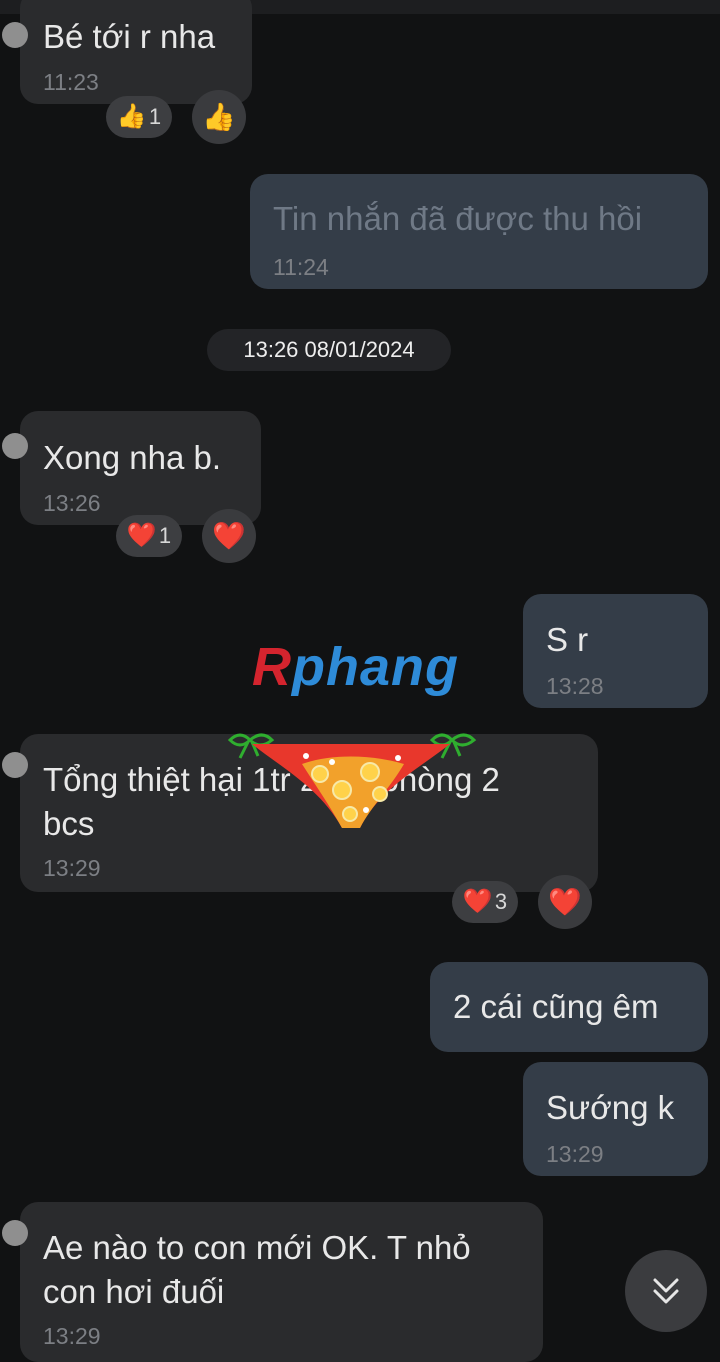 Image resolution: width=720 pixels, height=1362 pixels. Describe the element at coordinates (352, 780) in the screenshot. I see `bikini-sticker-icon` at that location.